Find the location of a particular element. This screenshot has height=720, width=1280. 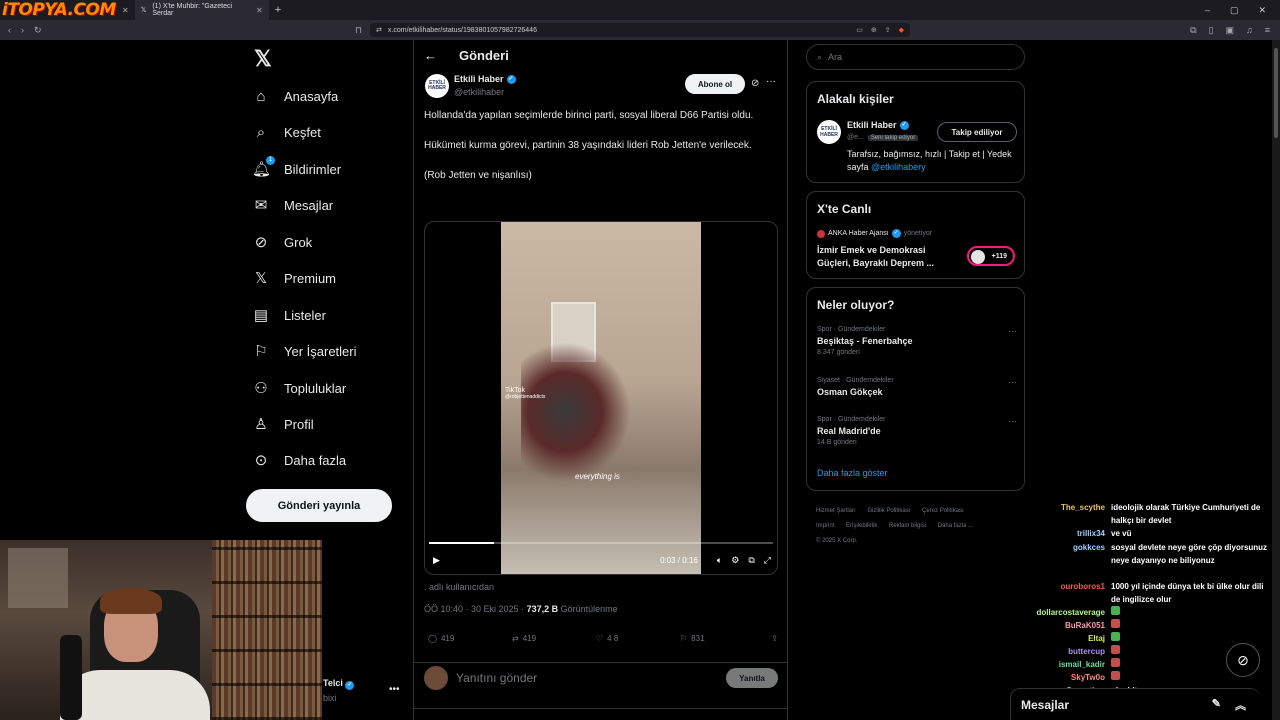

author-name: Etkili Haber is located at coordinates (479, 79).